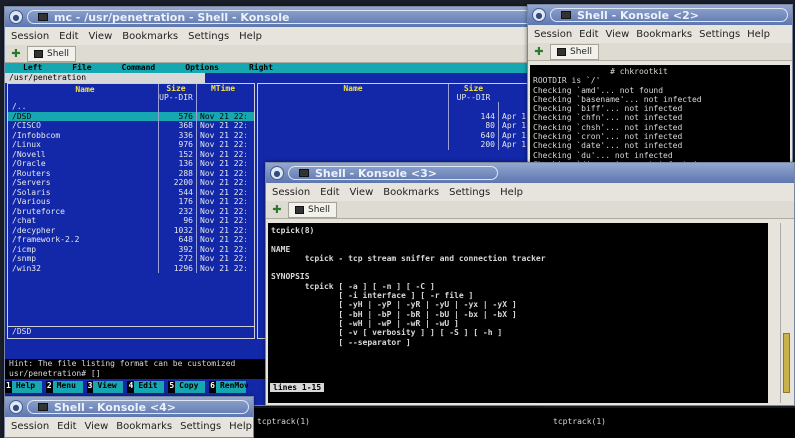  What do you see at coordinates (131, 183) in the screenshot?
I see `mc-file-row: /Servers 2200Nov 21 22:30` at bounding box center [131, 183].